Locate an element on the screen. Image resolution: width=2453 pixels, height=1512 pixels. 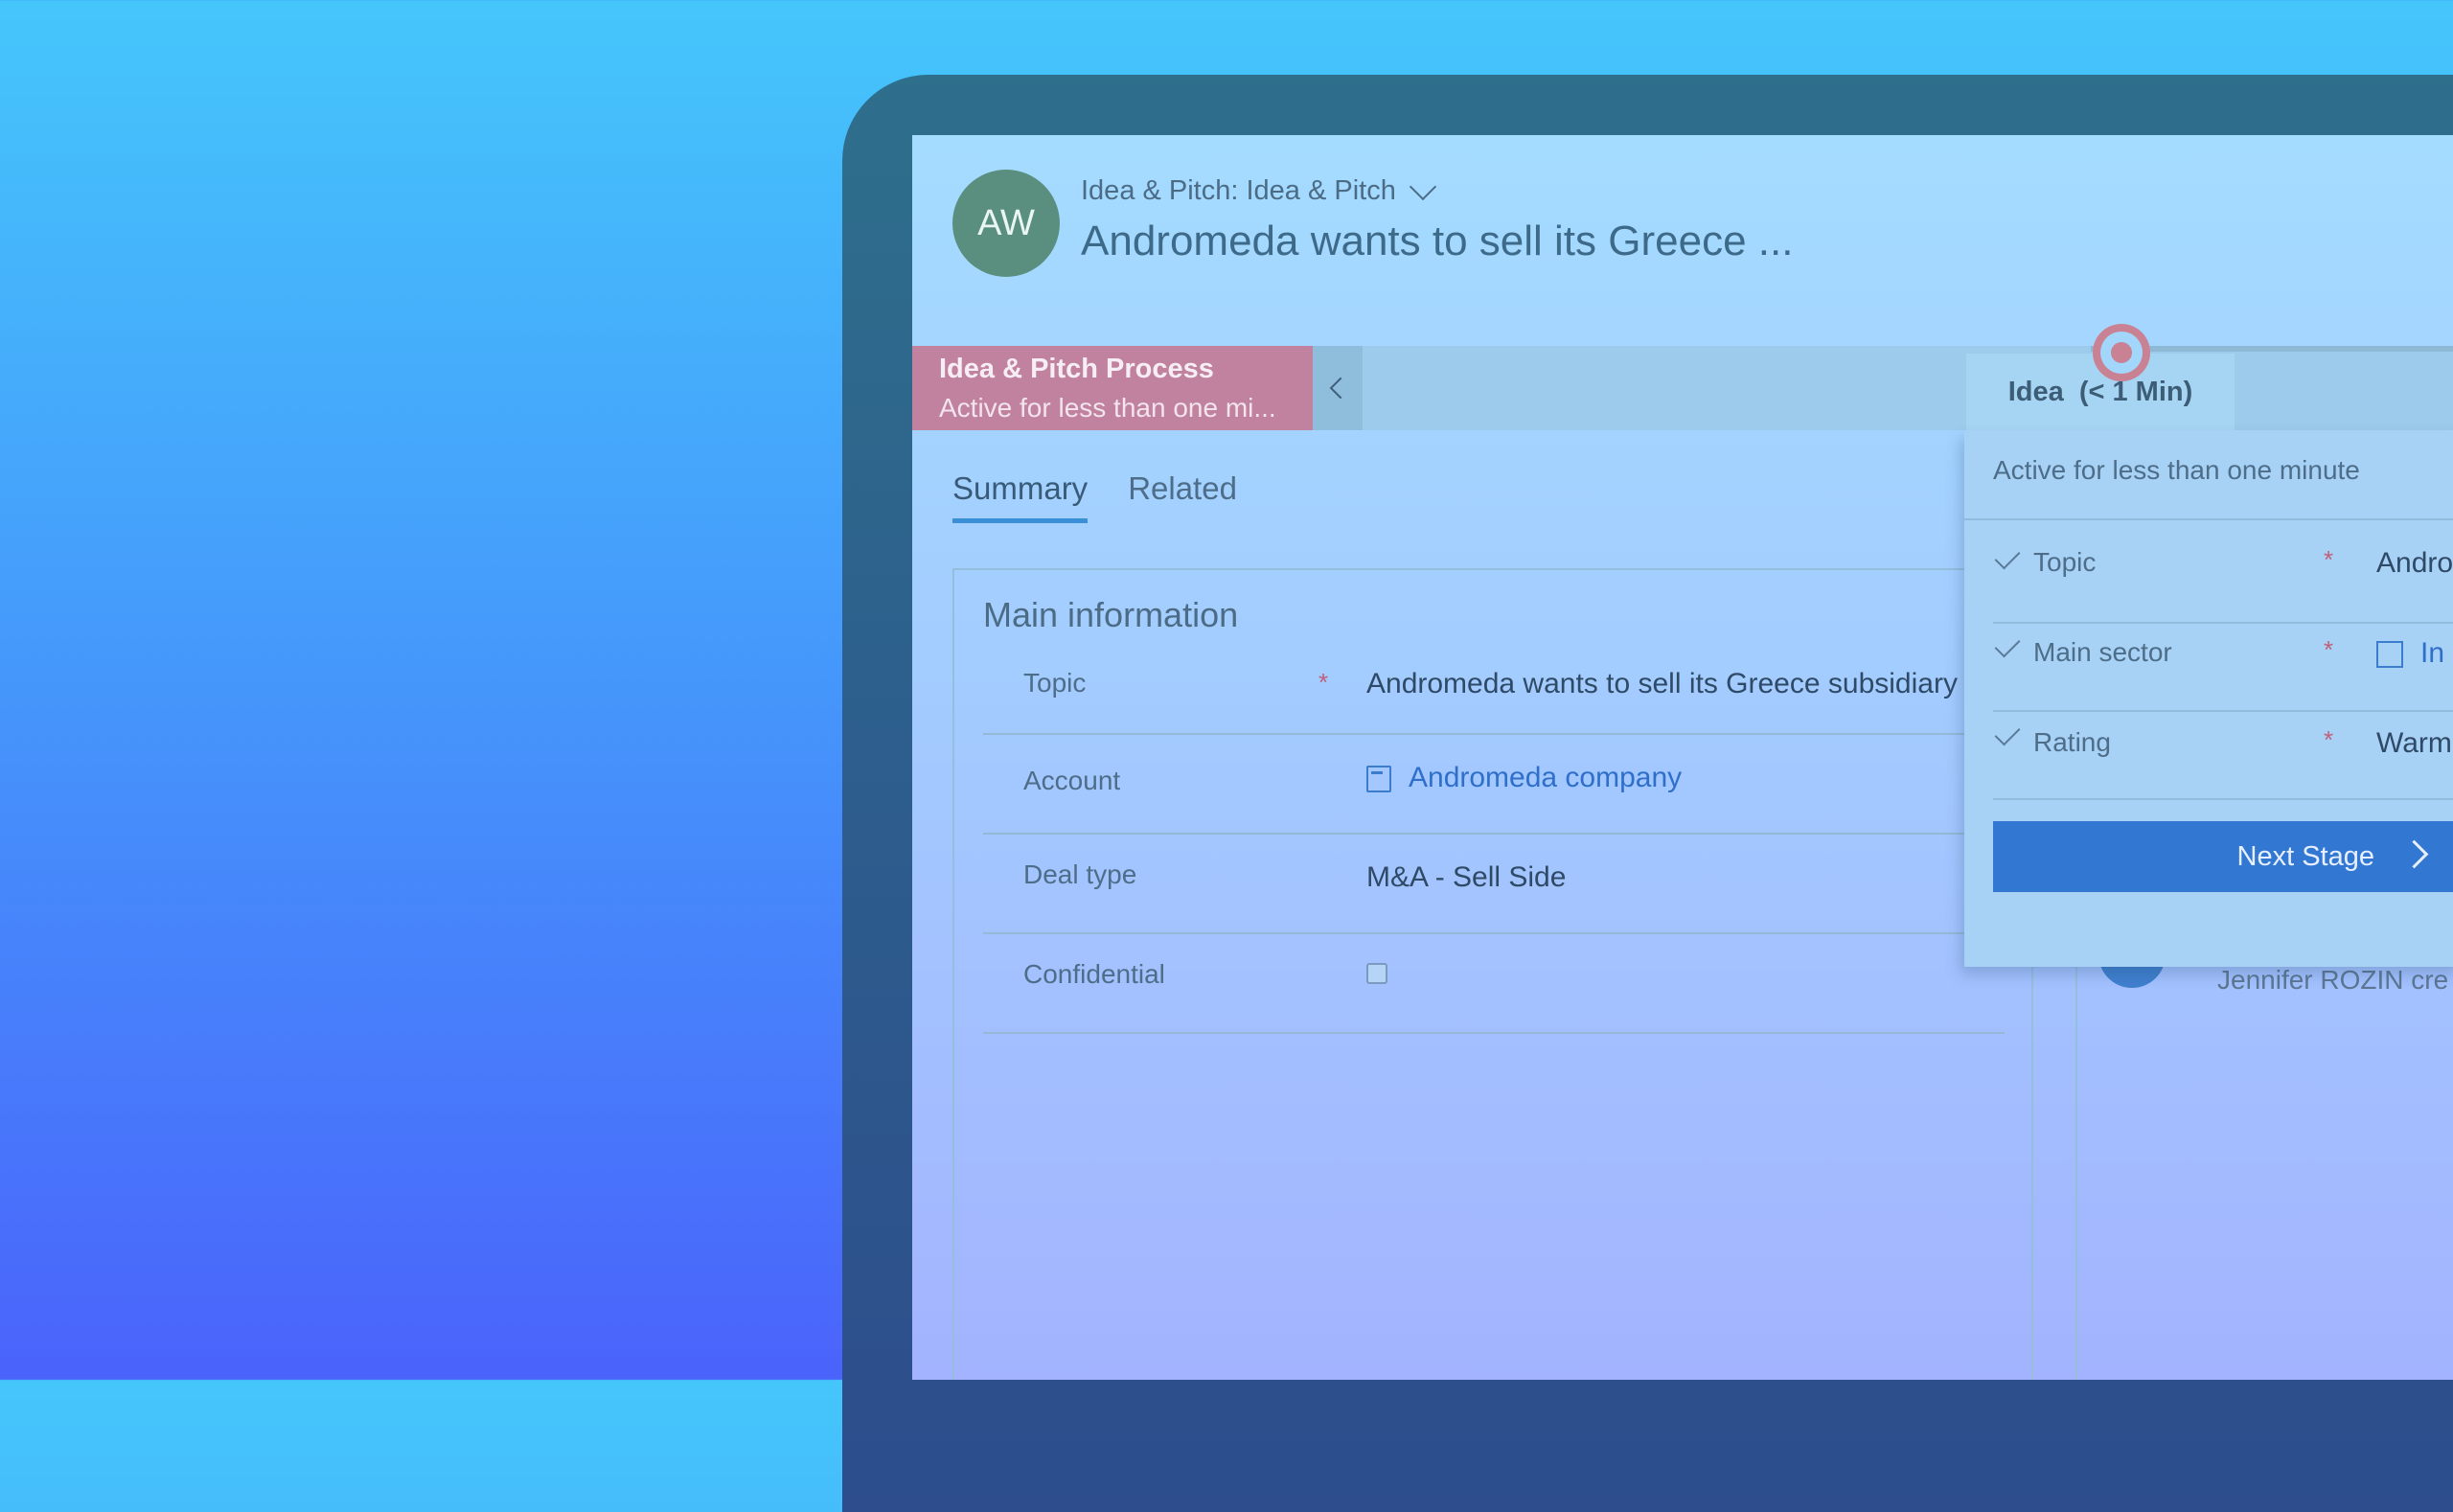
field-deal-type: Deal type M&A - Sell Side is located at coordinates (1494, 884).